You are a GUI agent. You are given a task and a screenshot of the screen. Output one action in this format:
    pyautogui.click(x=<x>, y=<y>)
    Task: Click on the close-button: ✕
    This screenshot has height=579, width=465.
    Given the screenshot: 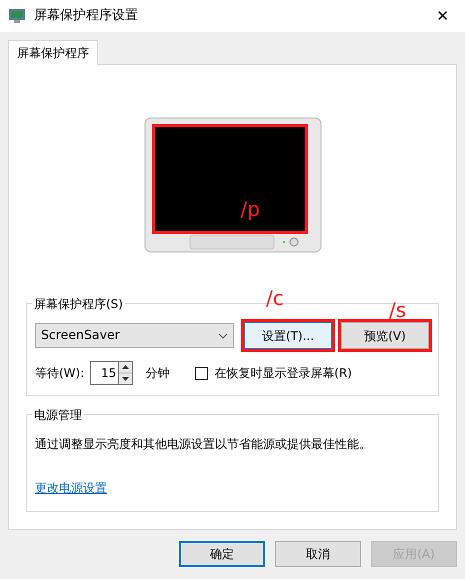 What is the action you would take?
    pyautogui.click(x=442, y=16)
    